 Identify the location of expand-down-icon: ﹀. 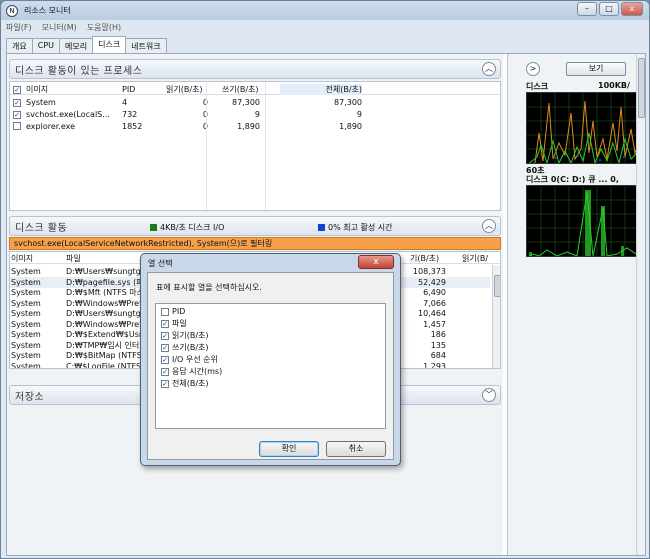
(489, 395).